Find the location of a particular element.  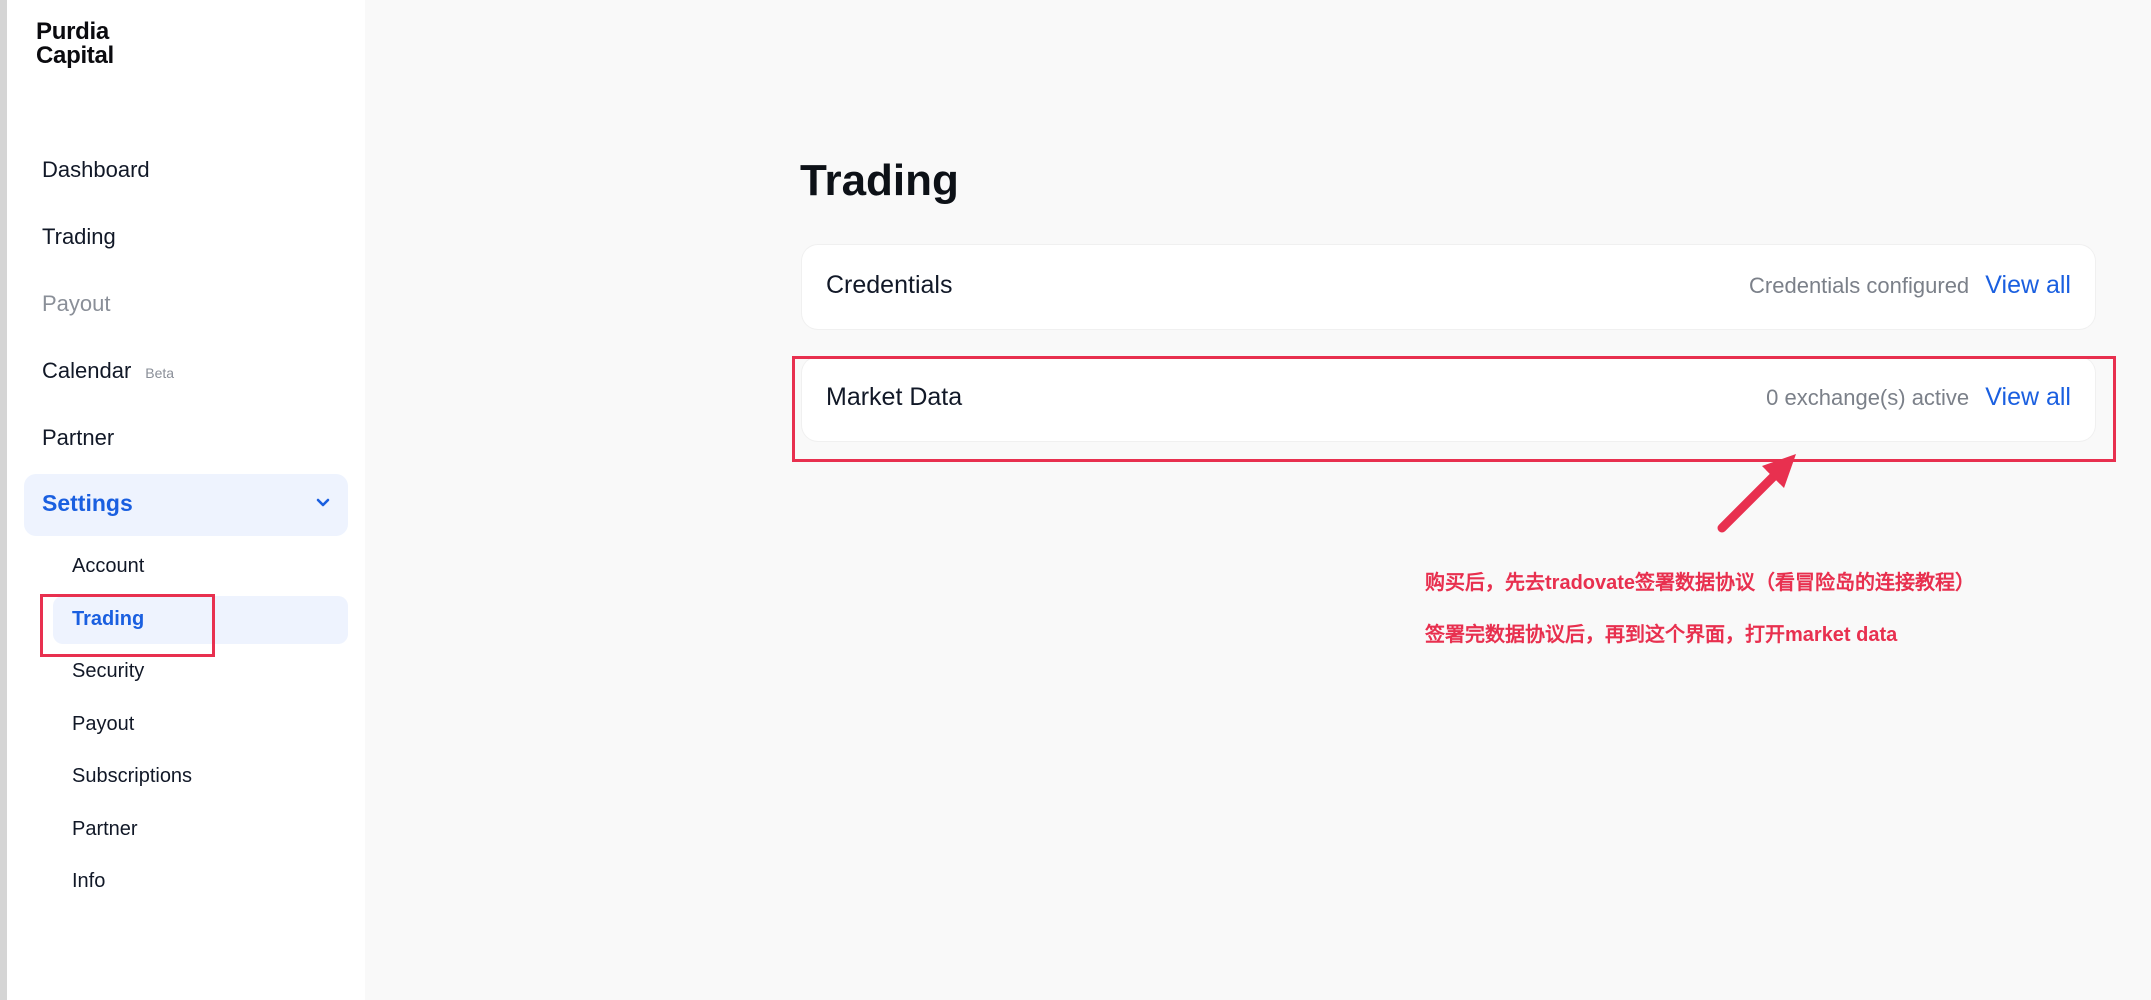

nav-item-calendar: Calendar Beta is located at coordinates (108, 372).